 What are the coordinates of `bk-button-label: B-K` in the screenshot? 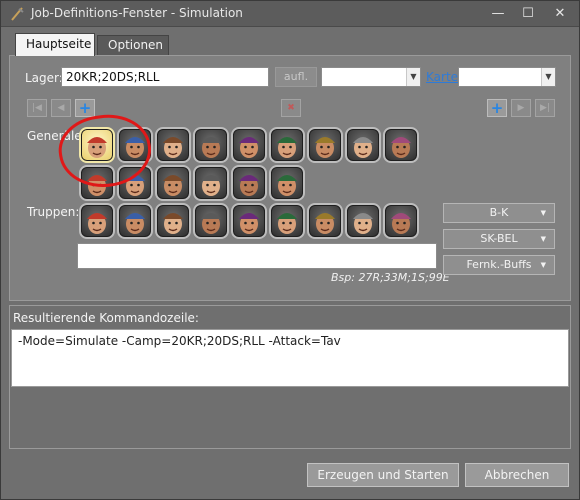 It's located at (499, 212).